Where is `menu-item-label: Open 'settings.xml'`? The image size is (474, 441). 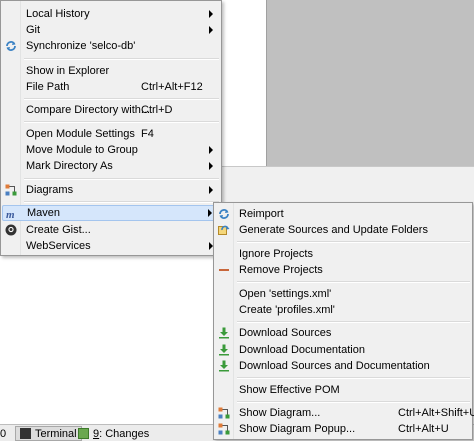
menu-item-label: Open 'settings.xml' is located at coordinates (285, 294).